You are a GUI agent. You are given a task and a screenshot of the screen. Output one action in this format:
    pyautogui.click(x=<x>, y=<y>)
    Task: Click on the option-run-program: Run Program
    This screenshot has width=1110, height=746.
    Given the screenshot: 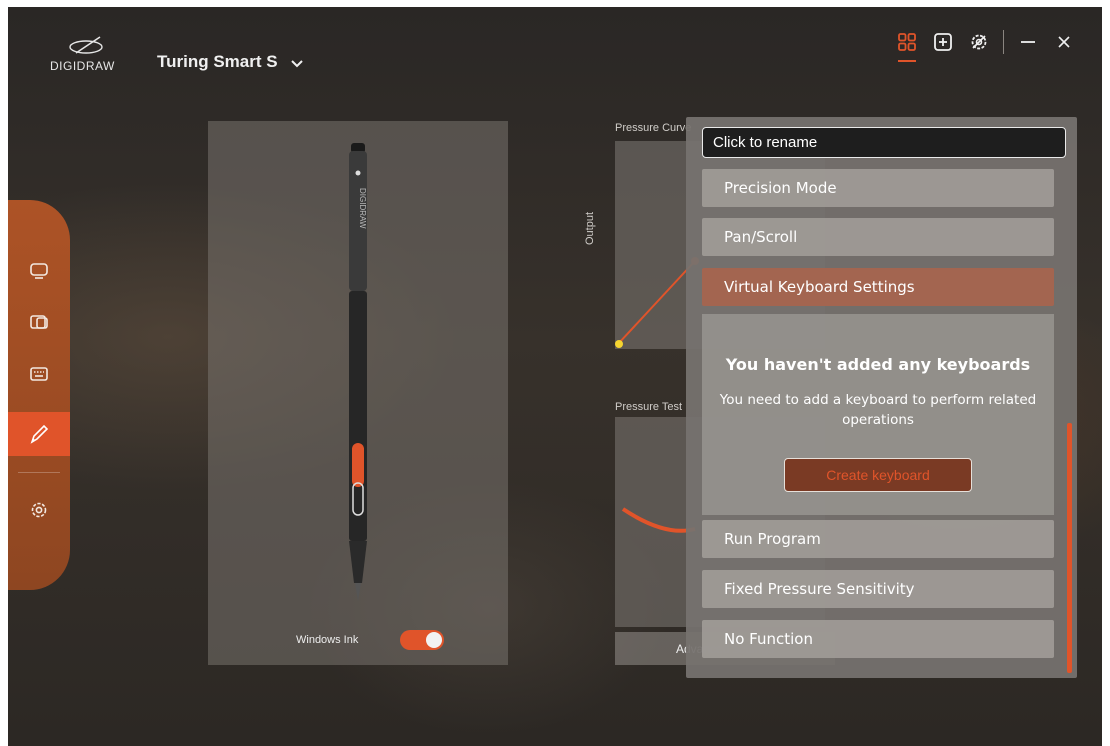 What is the action you would take?
    pyautogui.click(x=878, y=539)
    